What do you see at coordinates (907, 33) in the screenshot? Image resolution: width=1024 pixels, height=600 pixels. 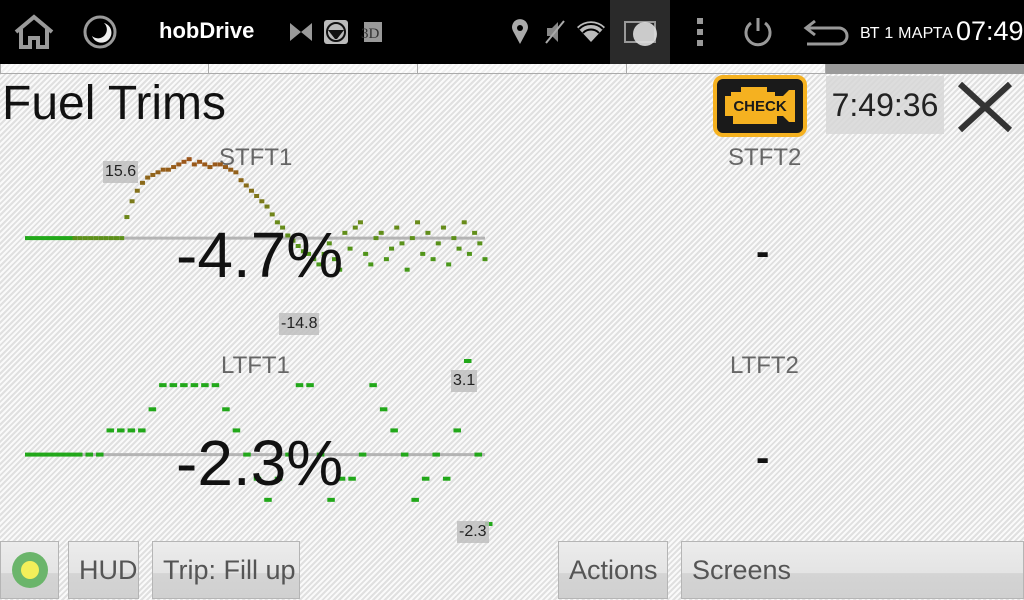 I see `status-date: ВТ 1 МАРТА` at bounding box center [907, 33].